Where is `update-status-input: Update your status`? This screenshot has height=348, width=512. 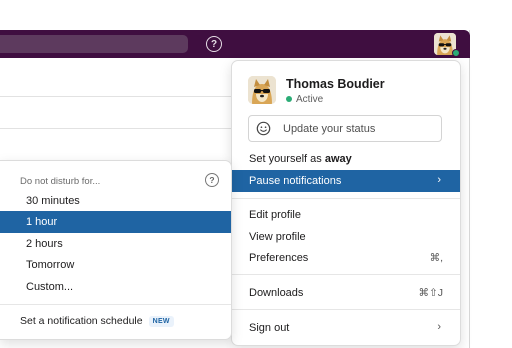 update-status-input: Update your status is located at coordinates (345, 128).